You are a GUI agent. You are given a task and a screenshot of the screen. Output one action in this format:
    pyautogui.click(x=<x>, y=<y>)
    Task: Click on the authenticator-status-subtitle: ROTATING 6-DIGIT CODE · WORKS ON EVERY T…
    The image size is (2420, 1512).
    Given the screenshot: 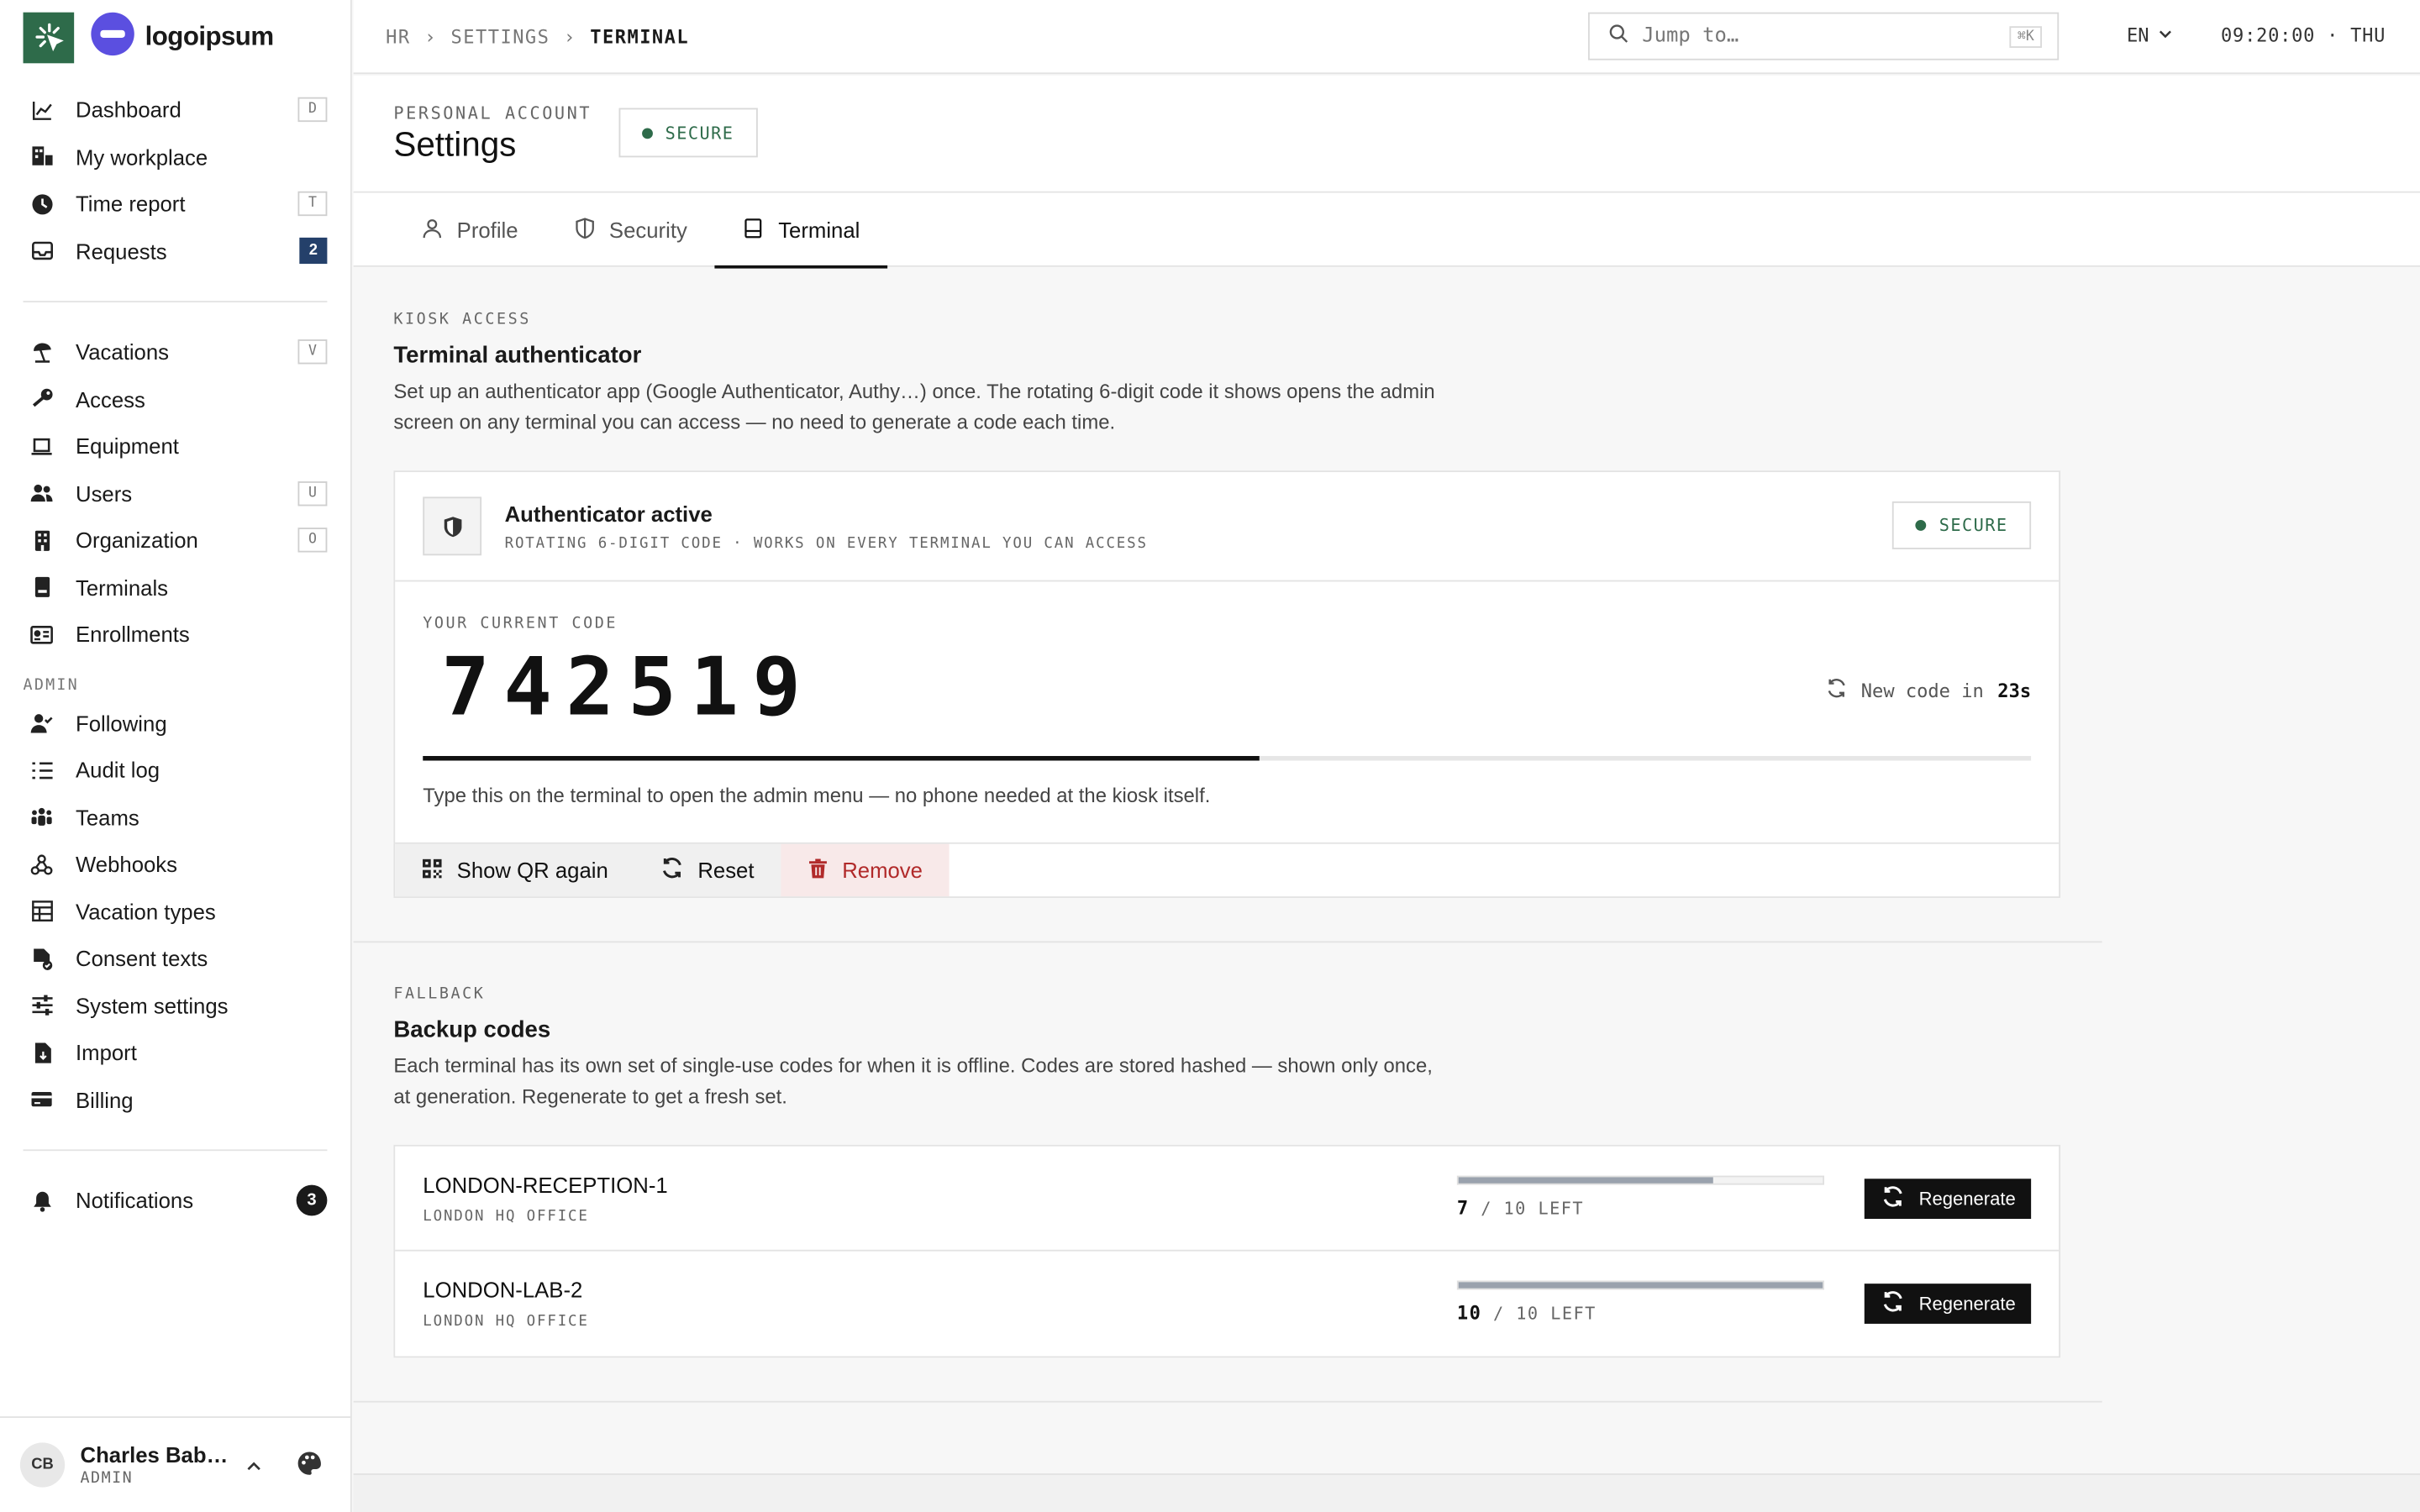 What is the action you would take?
    pyautogui.click(x=826, y=543)
    